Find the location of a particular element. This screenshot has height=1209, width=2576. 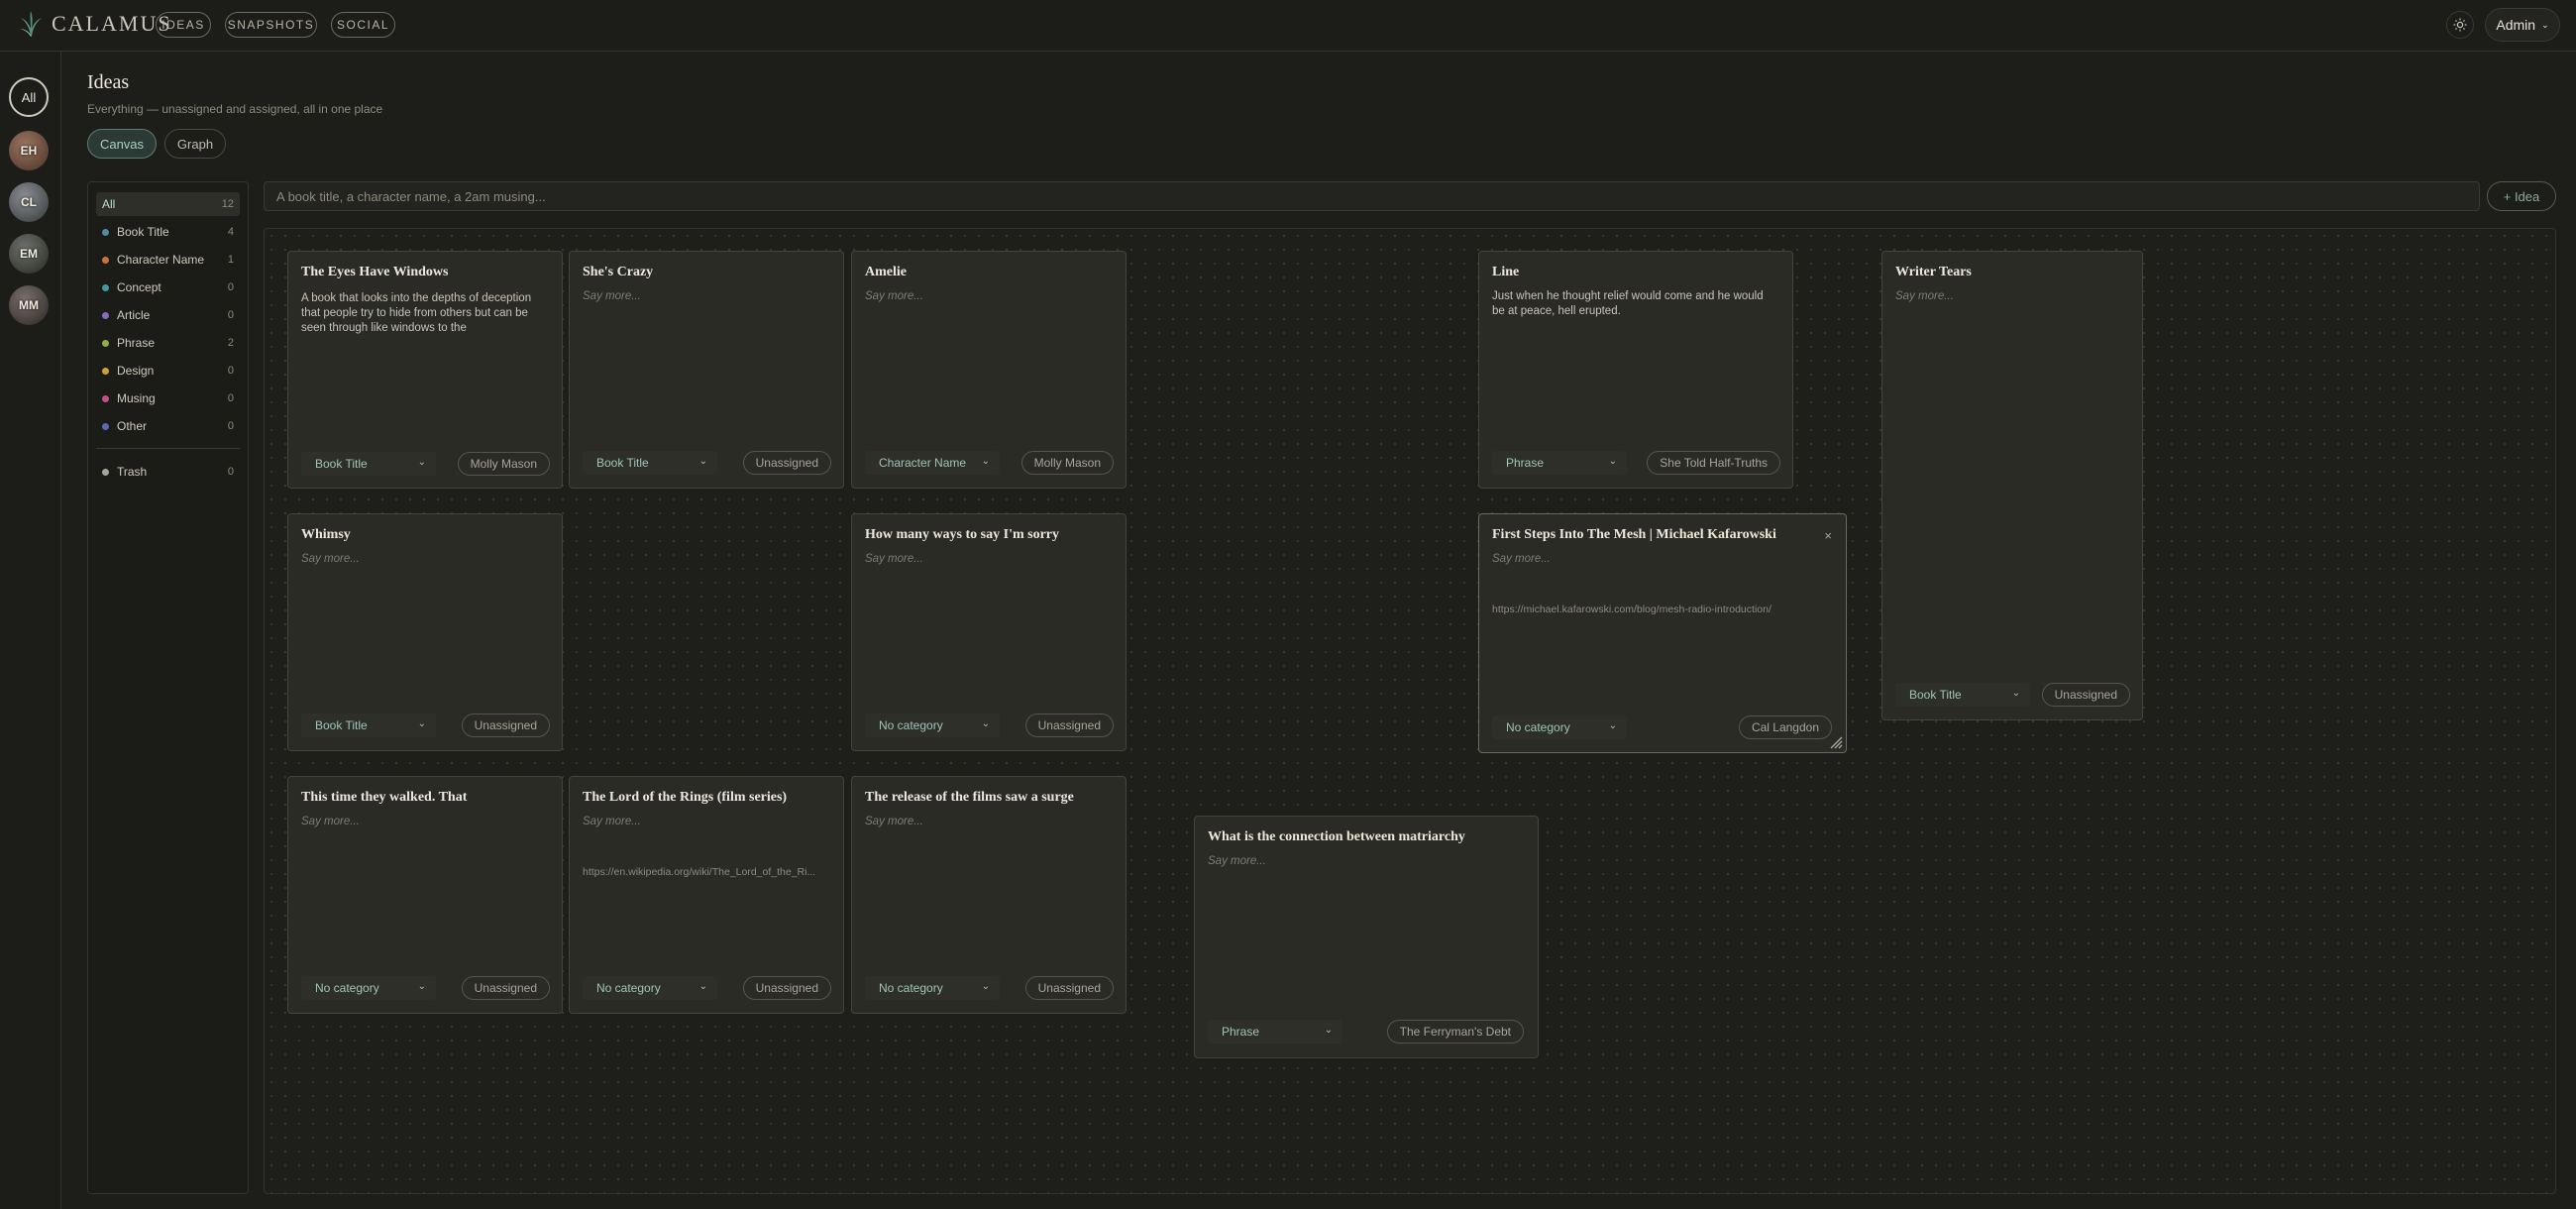

category-item-book-title: Book Title 4 is located at coordinates (168, 232).